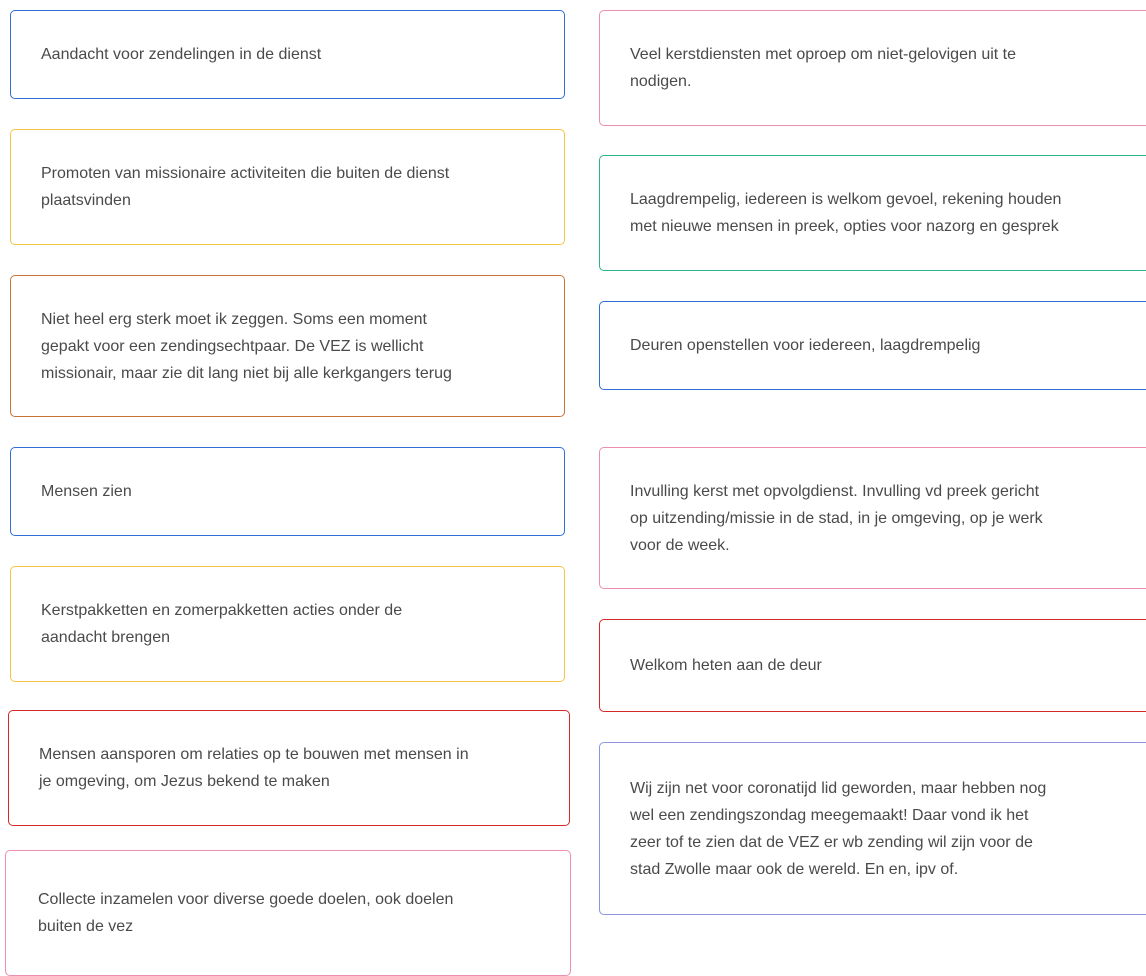  Describe the element at coordinates (872, 665) in the screenshot. I see `response-card: Welkom heten aan de deur` at that location.